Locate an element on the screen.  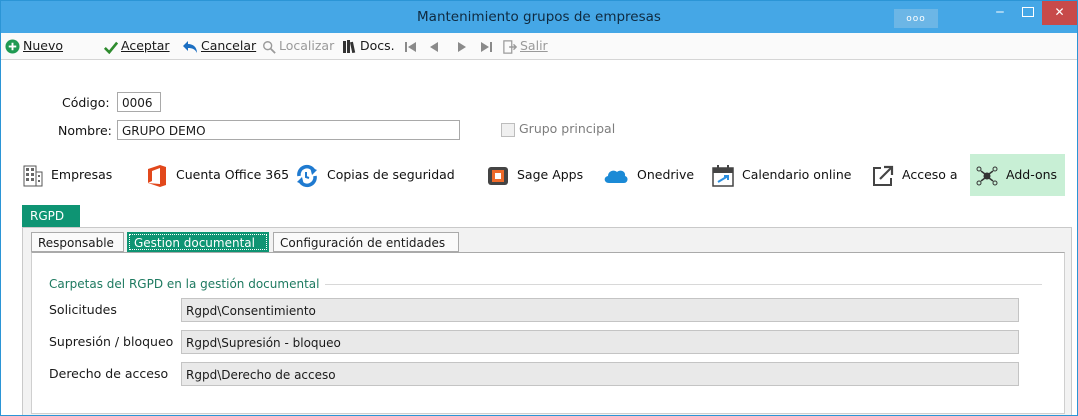
next-record-button is located at coordinates (462, 46).